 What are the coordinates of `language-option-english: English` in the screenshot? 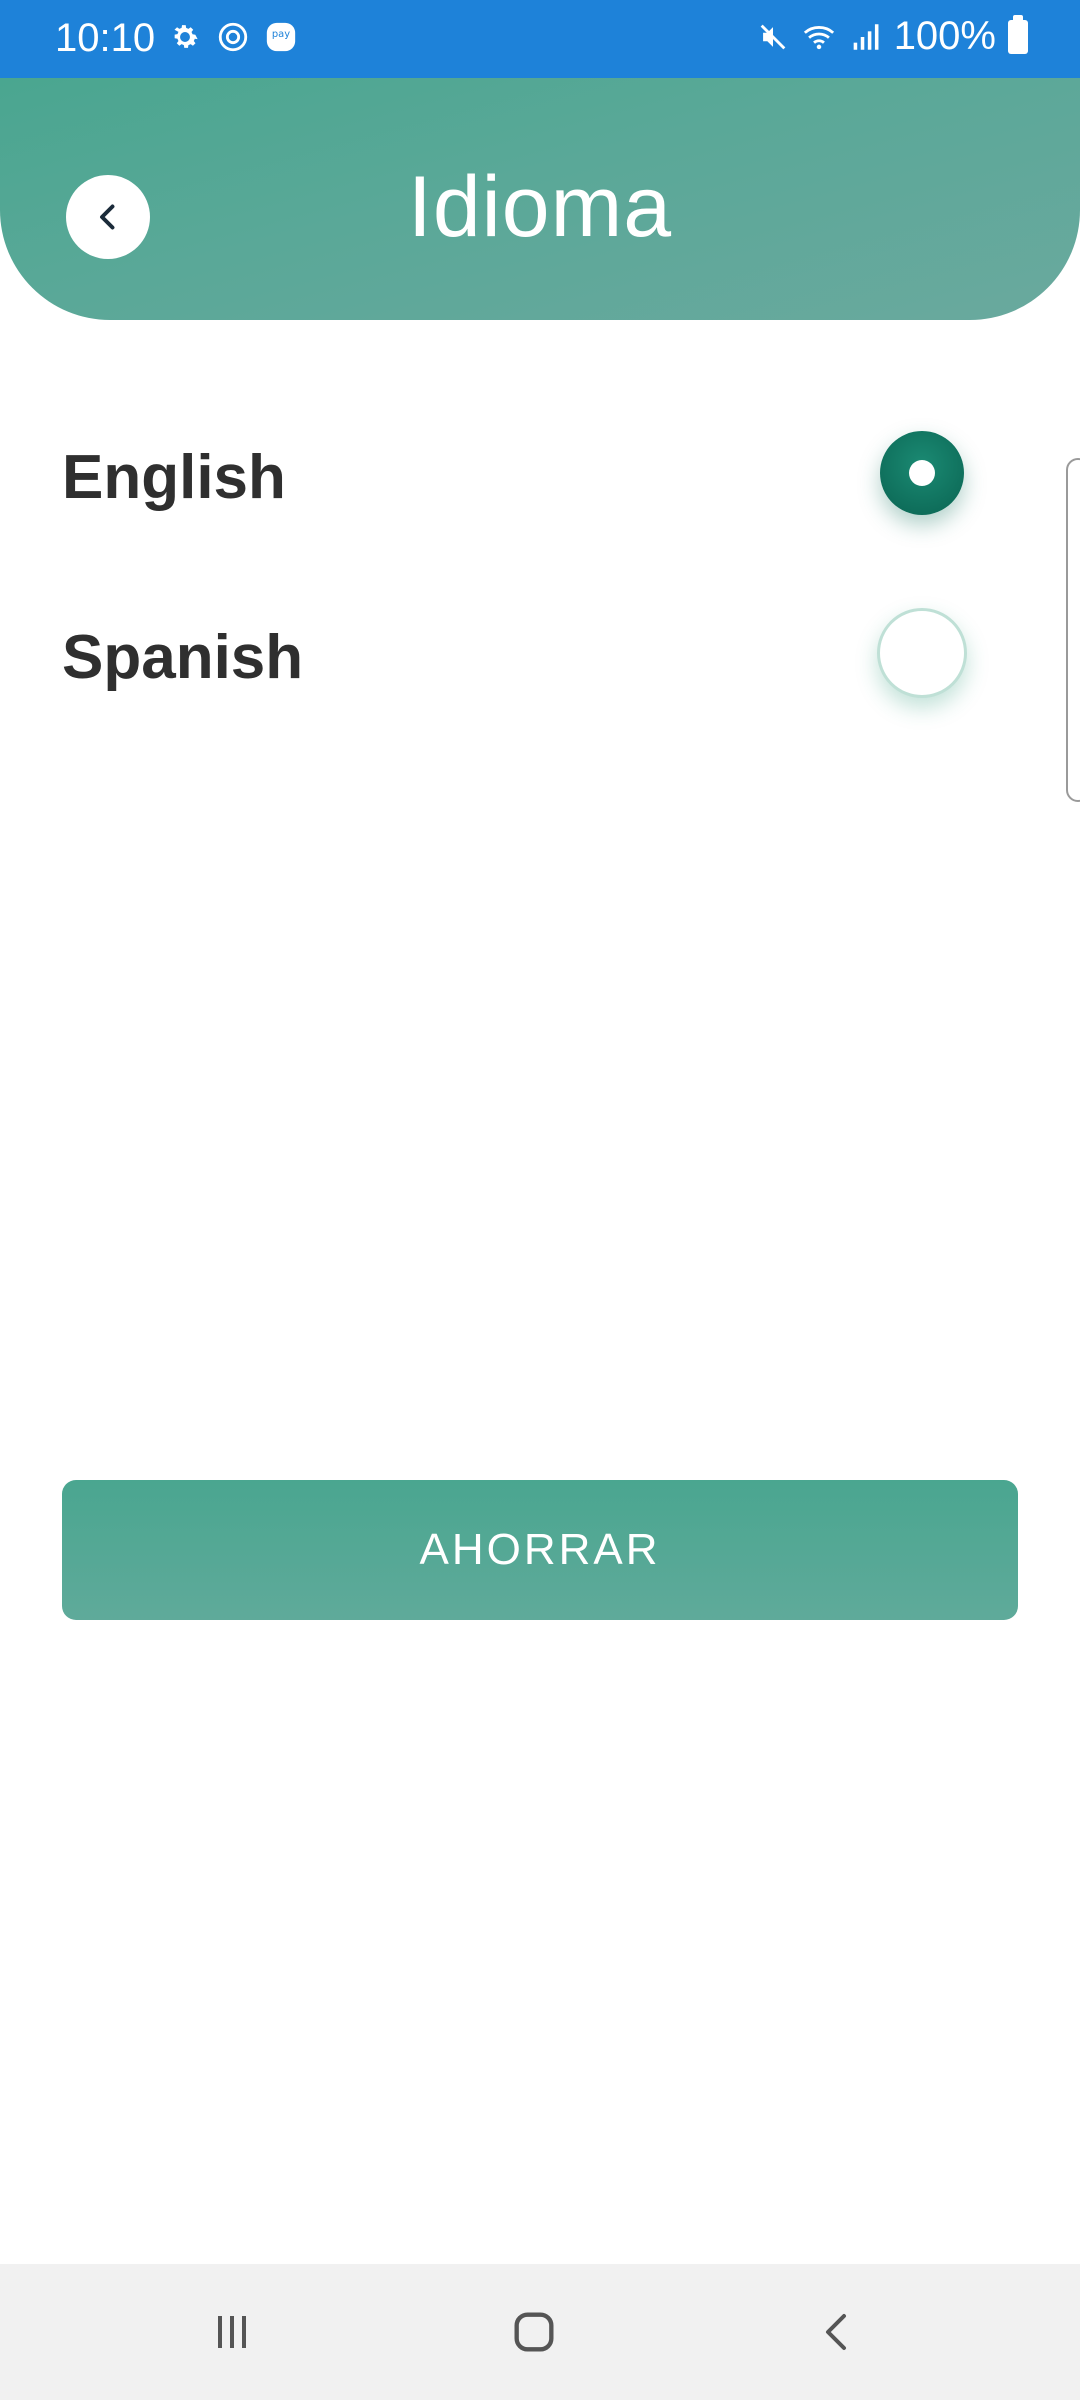 It's located at (532, 478).